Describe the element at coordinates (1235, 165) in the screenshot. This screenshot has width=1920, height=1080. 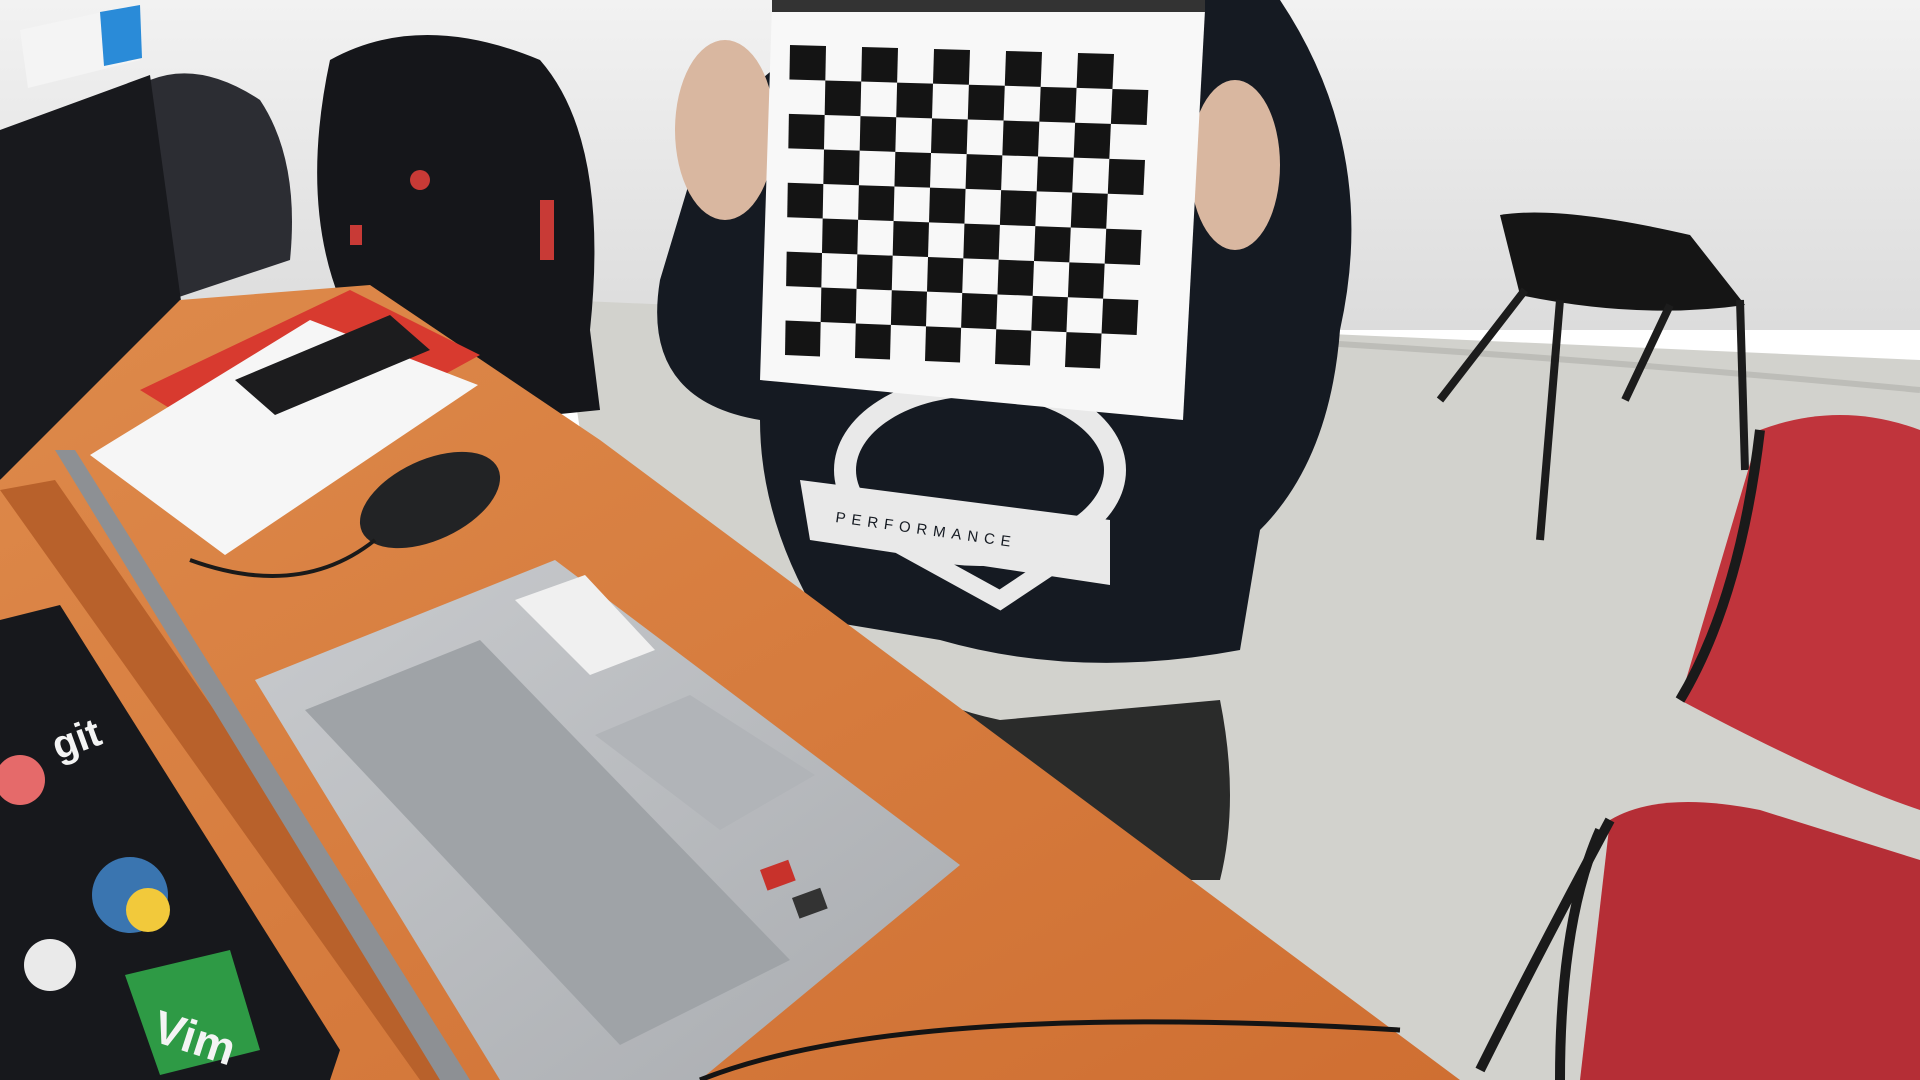
I see `right-hand` at that location.